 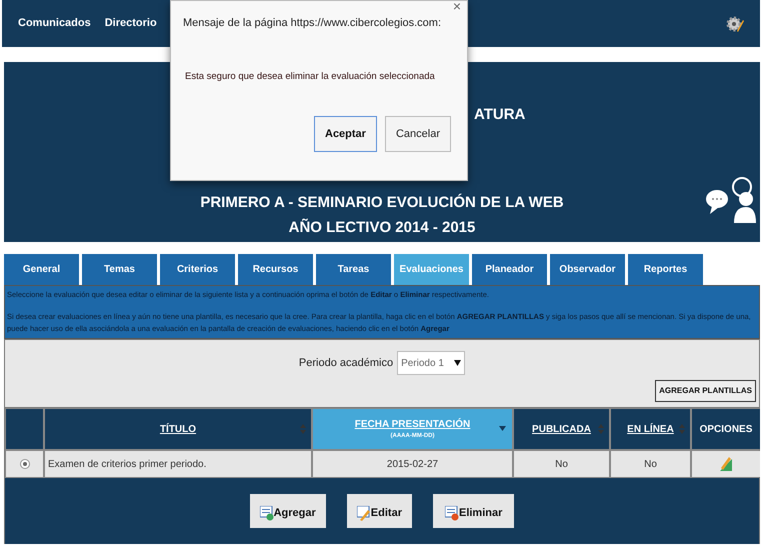 I want to click on header-title: AÑO LECTIVO 2014 - 2015, so click(x=382, y=228).